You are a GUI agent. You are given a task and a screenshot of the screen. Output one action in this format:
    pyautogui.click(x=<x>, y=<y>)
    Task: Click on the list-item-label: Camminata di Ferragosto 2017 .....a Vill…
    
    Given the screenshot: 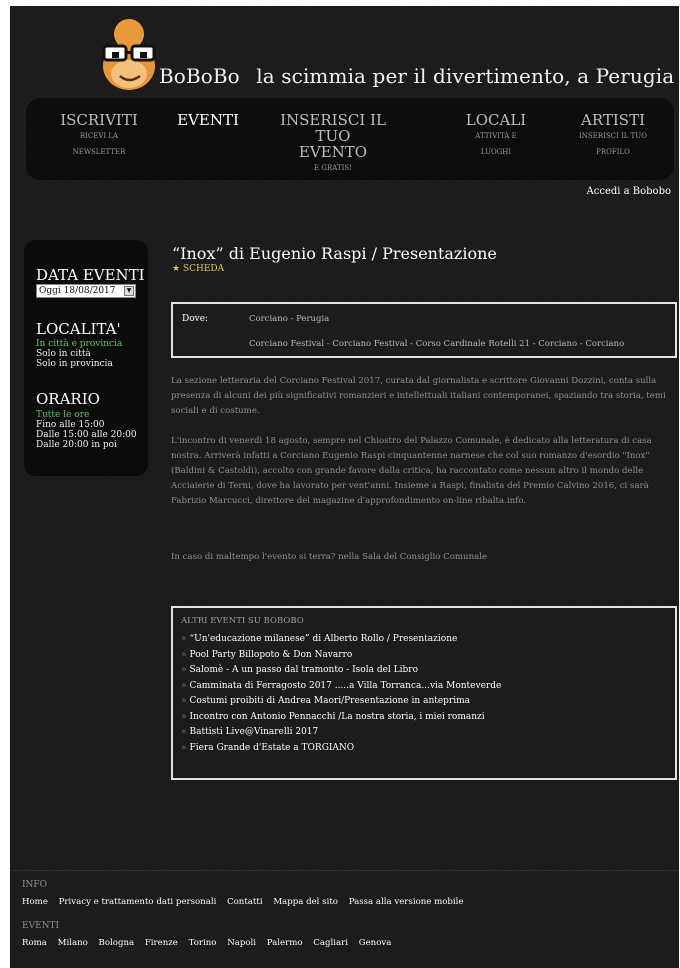 What is the action you would take?
    pyautogui.click(x=346, y=686)
    